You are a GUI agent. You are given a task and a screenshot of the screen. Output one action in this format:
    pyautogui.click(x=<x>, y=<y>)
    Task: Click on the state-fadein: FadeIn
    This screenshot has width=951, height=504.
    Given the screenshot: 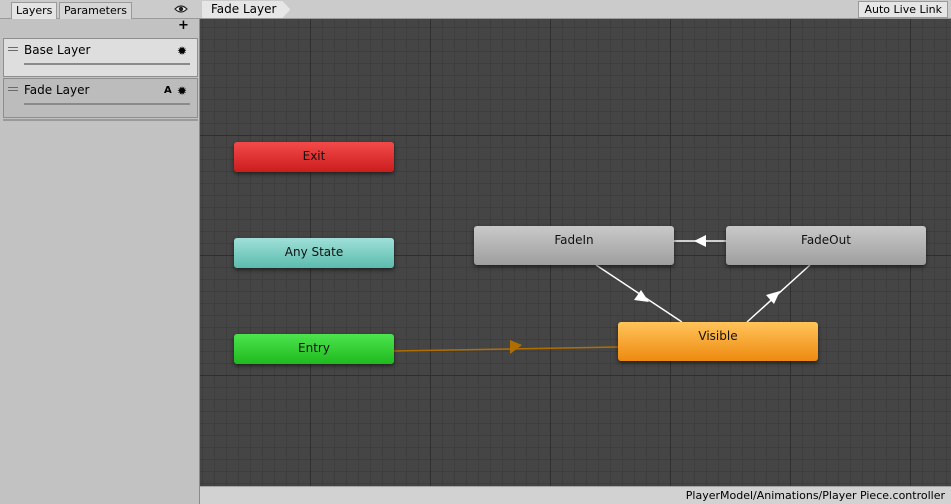 What is the action you would take?
    pyautogui.click(x=574, y=245)
    